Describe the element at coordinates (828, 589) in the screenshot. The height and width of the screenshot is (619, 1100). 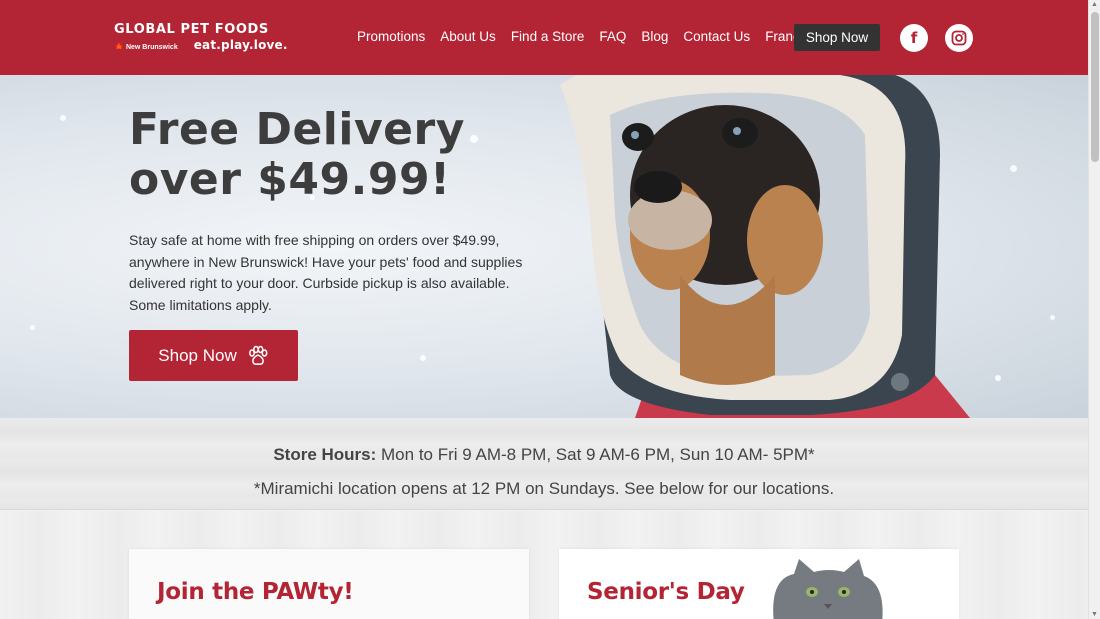
I see `cat-photo` at that location.